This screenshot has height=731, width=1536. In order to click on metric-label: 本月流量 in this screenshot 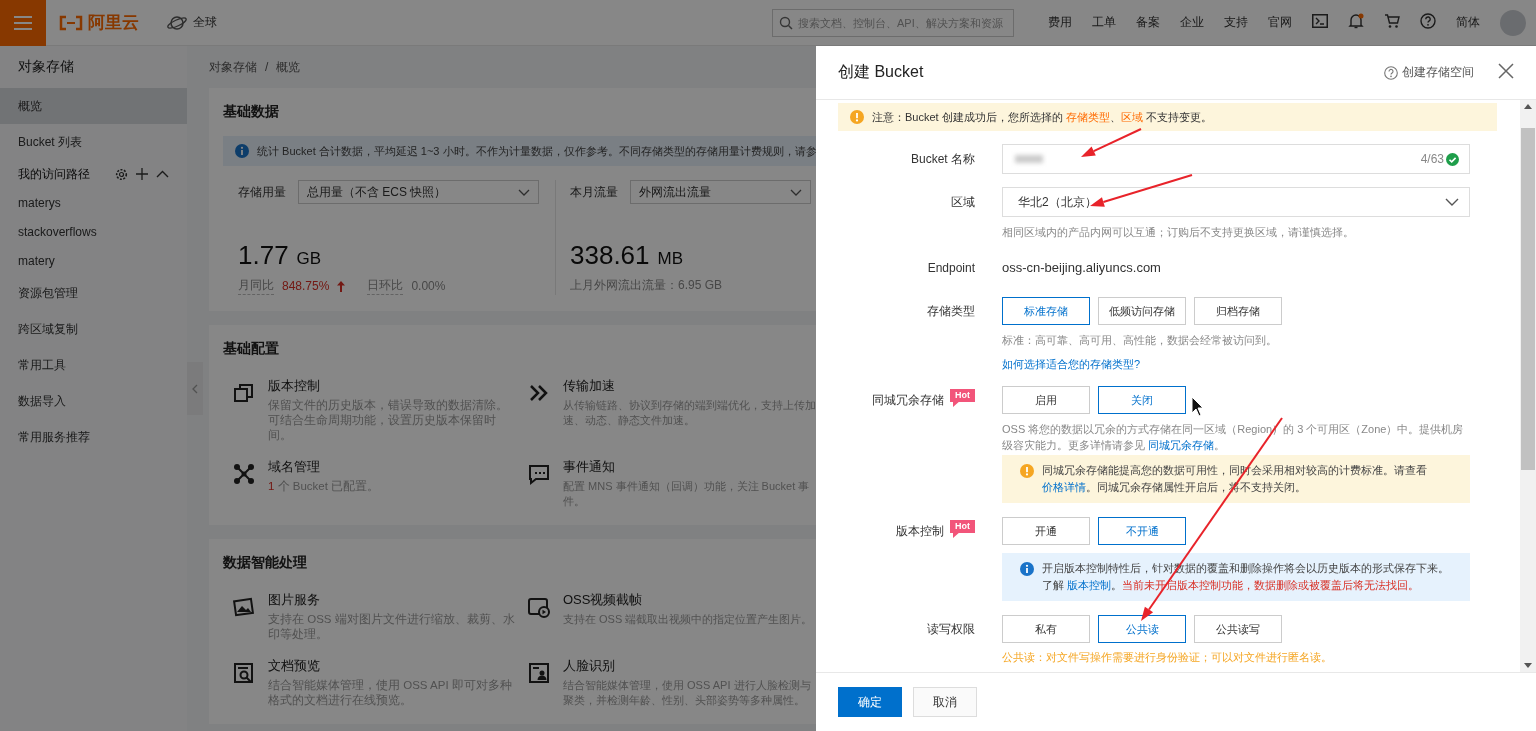, I will do `click(594, 192)`.